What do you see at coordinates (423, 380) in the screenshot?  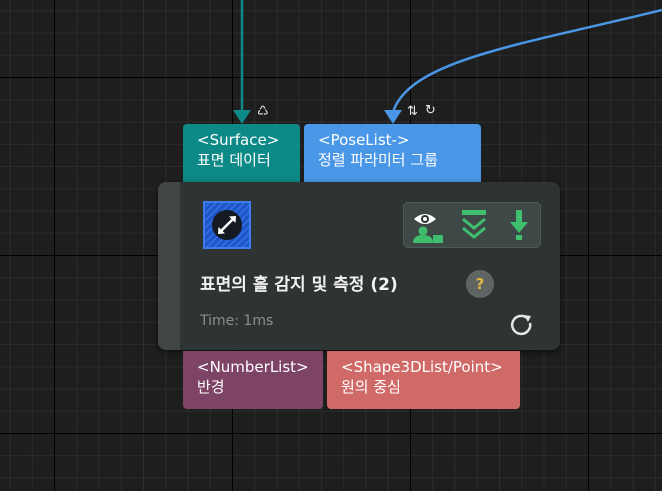 I see `output-port-shape3dlist: <Shape3DList/Point> 원의 중심` at bounding box center [423, 380].